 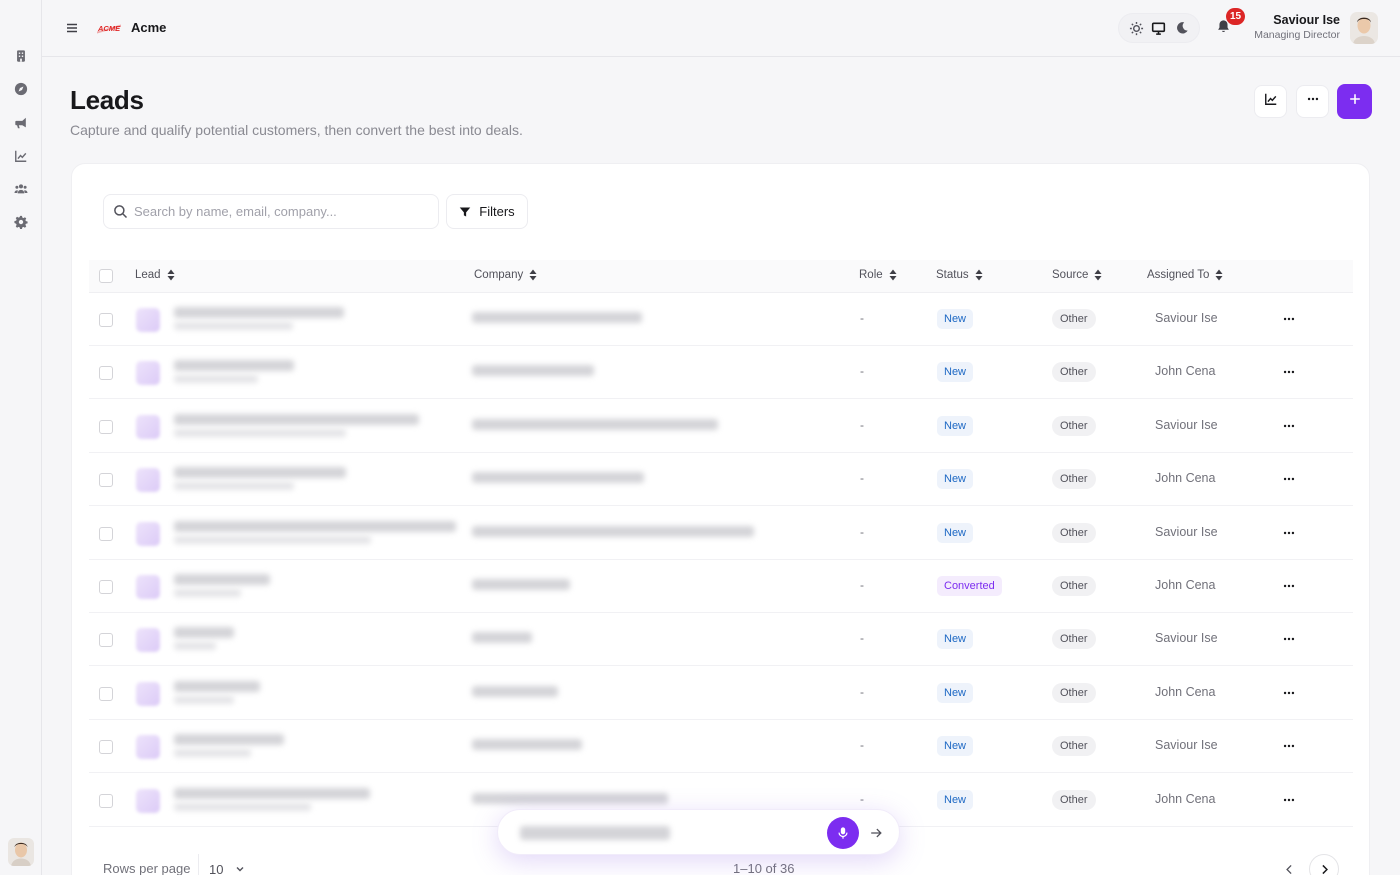 I want to click on megaphone-icon, so click(x=20, y=122).